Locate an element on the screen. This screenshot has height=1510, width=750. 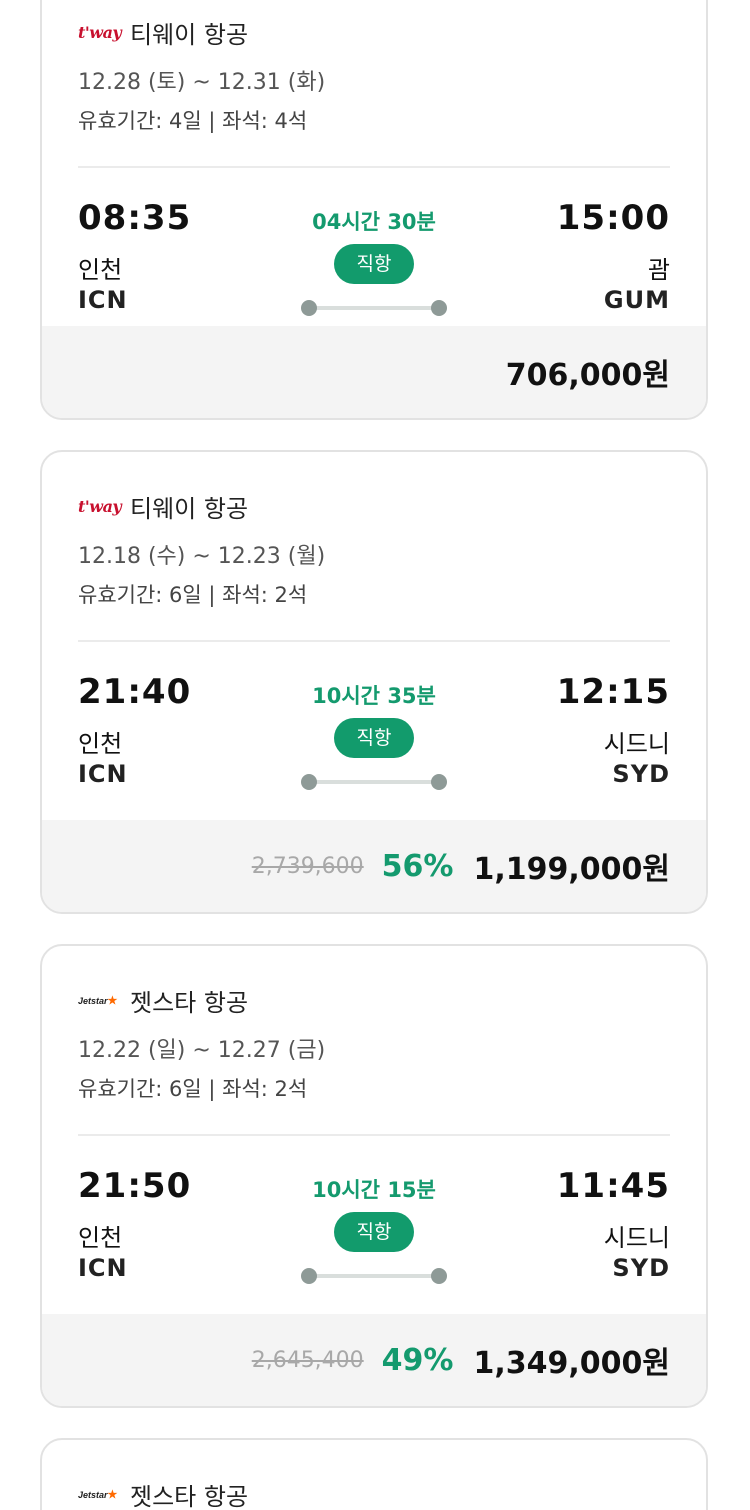
price-row: 706,000원 is located at coordinates (374, 372).